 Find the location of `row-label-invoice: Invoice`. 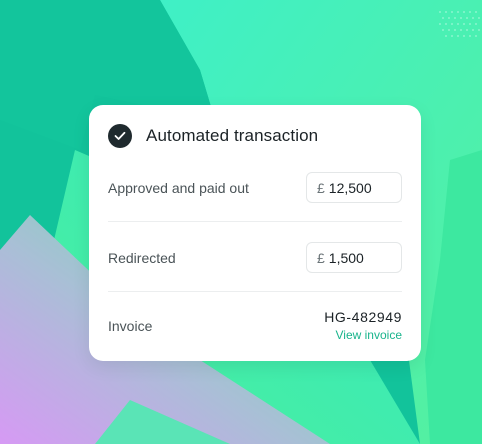

row-label-invoice: Invoice is located at coordinates (130, 325).